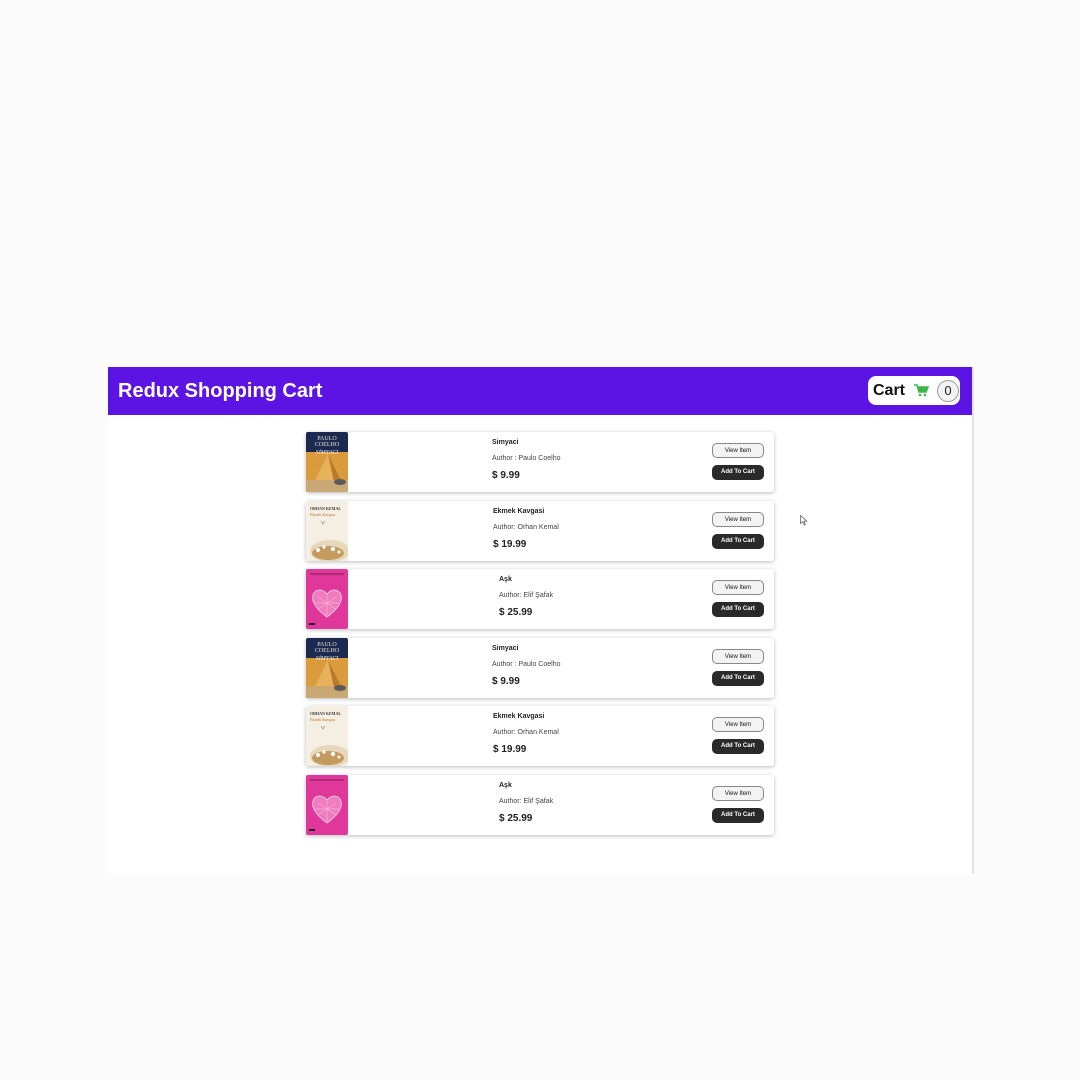 The image size is (1080, 1080). What do you see at coordinates (540, 391) in the screenshot?
I see `navbar: Redux Shopping Cart Cart 0` at bounding box center [540, 391].